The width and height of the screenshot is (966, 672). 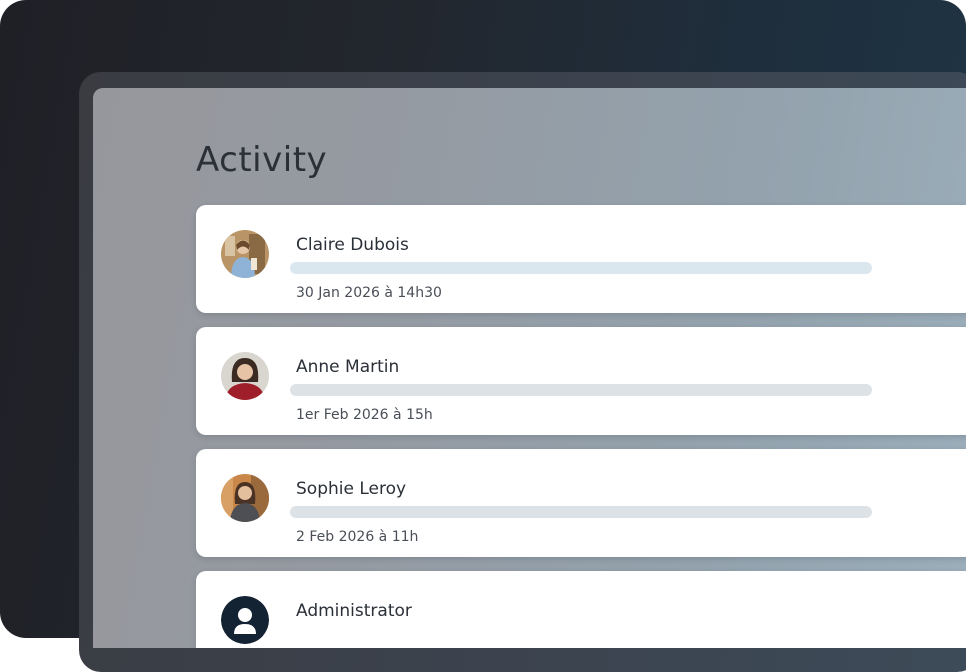 I want to click on user-name: Administrator, so click(x=354, y=611).